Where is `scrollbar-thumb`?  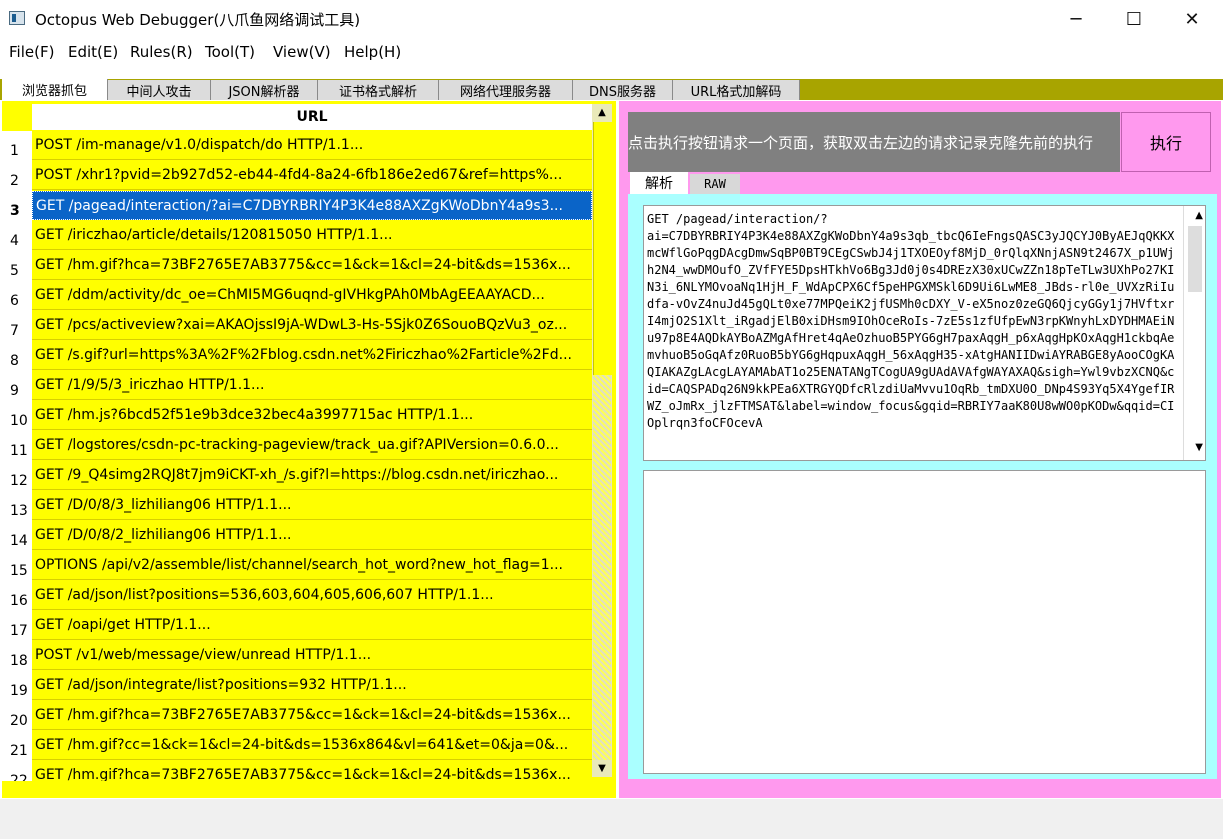 scrollbar-thumb is located at coordinates (602, 248).